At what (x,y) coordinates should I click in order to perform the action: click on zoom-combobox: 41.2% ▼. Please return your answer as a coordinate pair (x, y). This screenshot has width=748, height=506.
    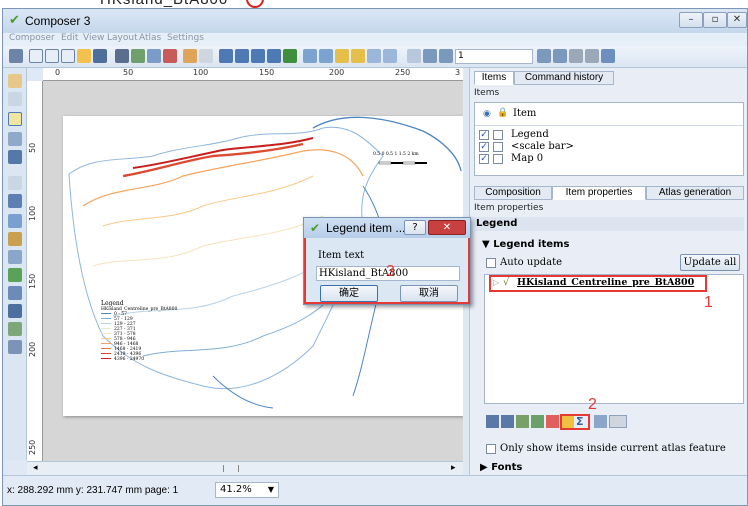
    Looking at the image, I should click on (247, 490).